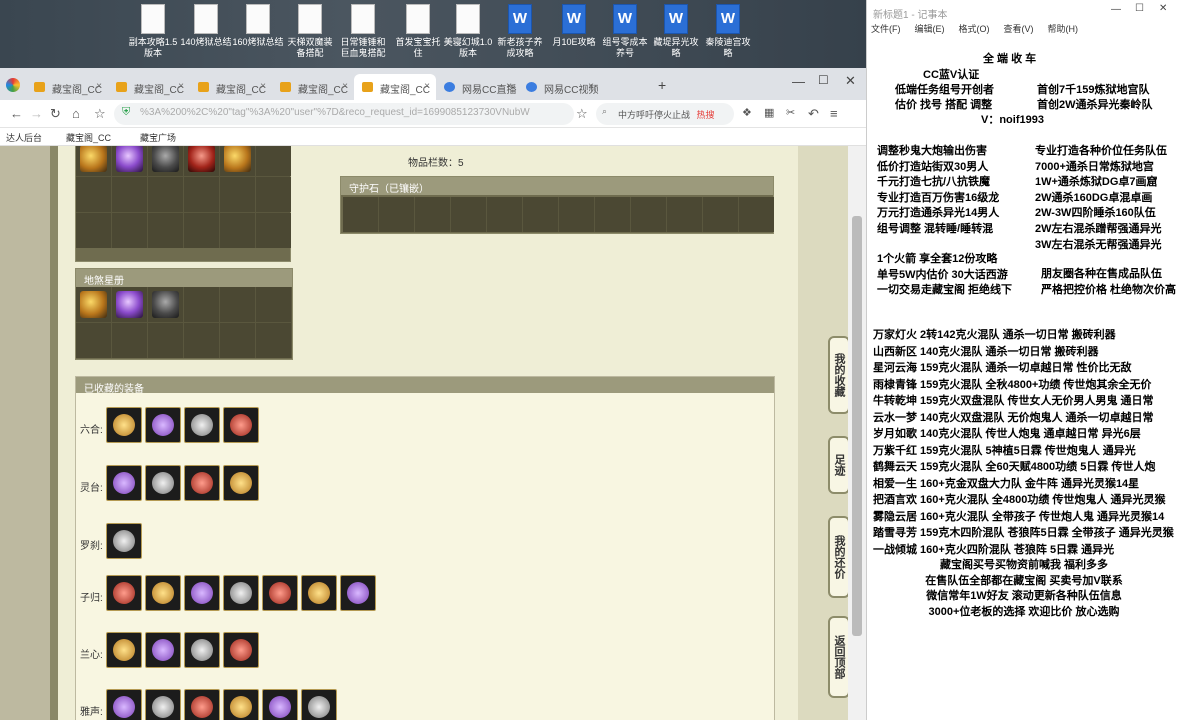 This screenshot has width=1180, height=720. Describe the element at coordinates (839, 657) in the screenshot. I see `back-to-top-button: 返回顶部` at that location.